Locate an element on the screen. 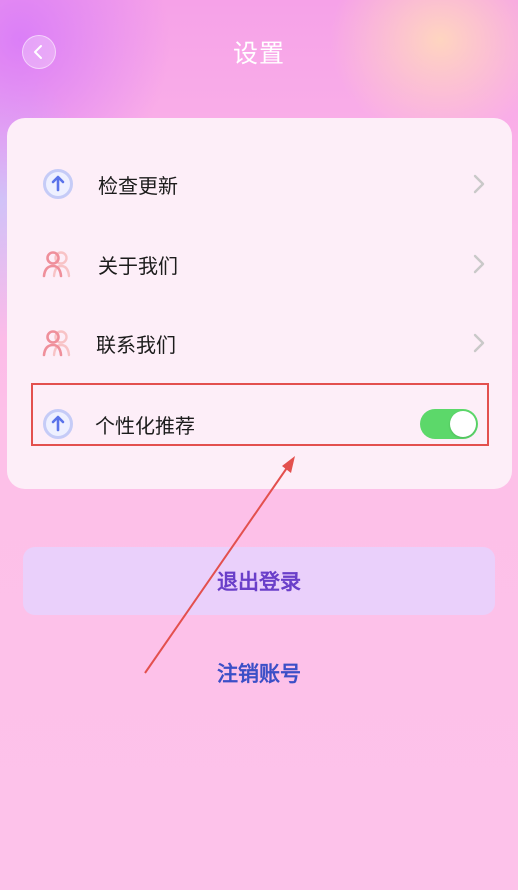 The height and width of the screenshot is (890, 518). settings-item-label: 检查更新 is located at coordinates (138, 185).